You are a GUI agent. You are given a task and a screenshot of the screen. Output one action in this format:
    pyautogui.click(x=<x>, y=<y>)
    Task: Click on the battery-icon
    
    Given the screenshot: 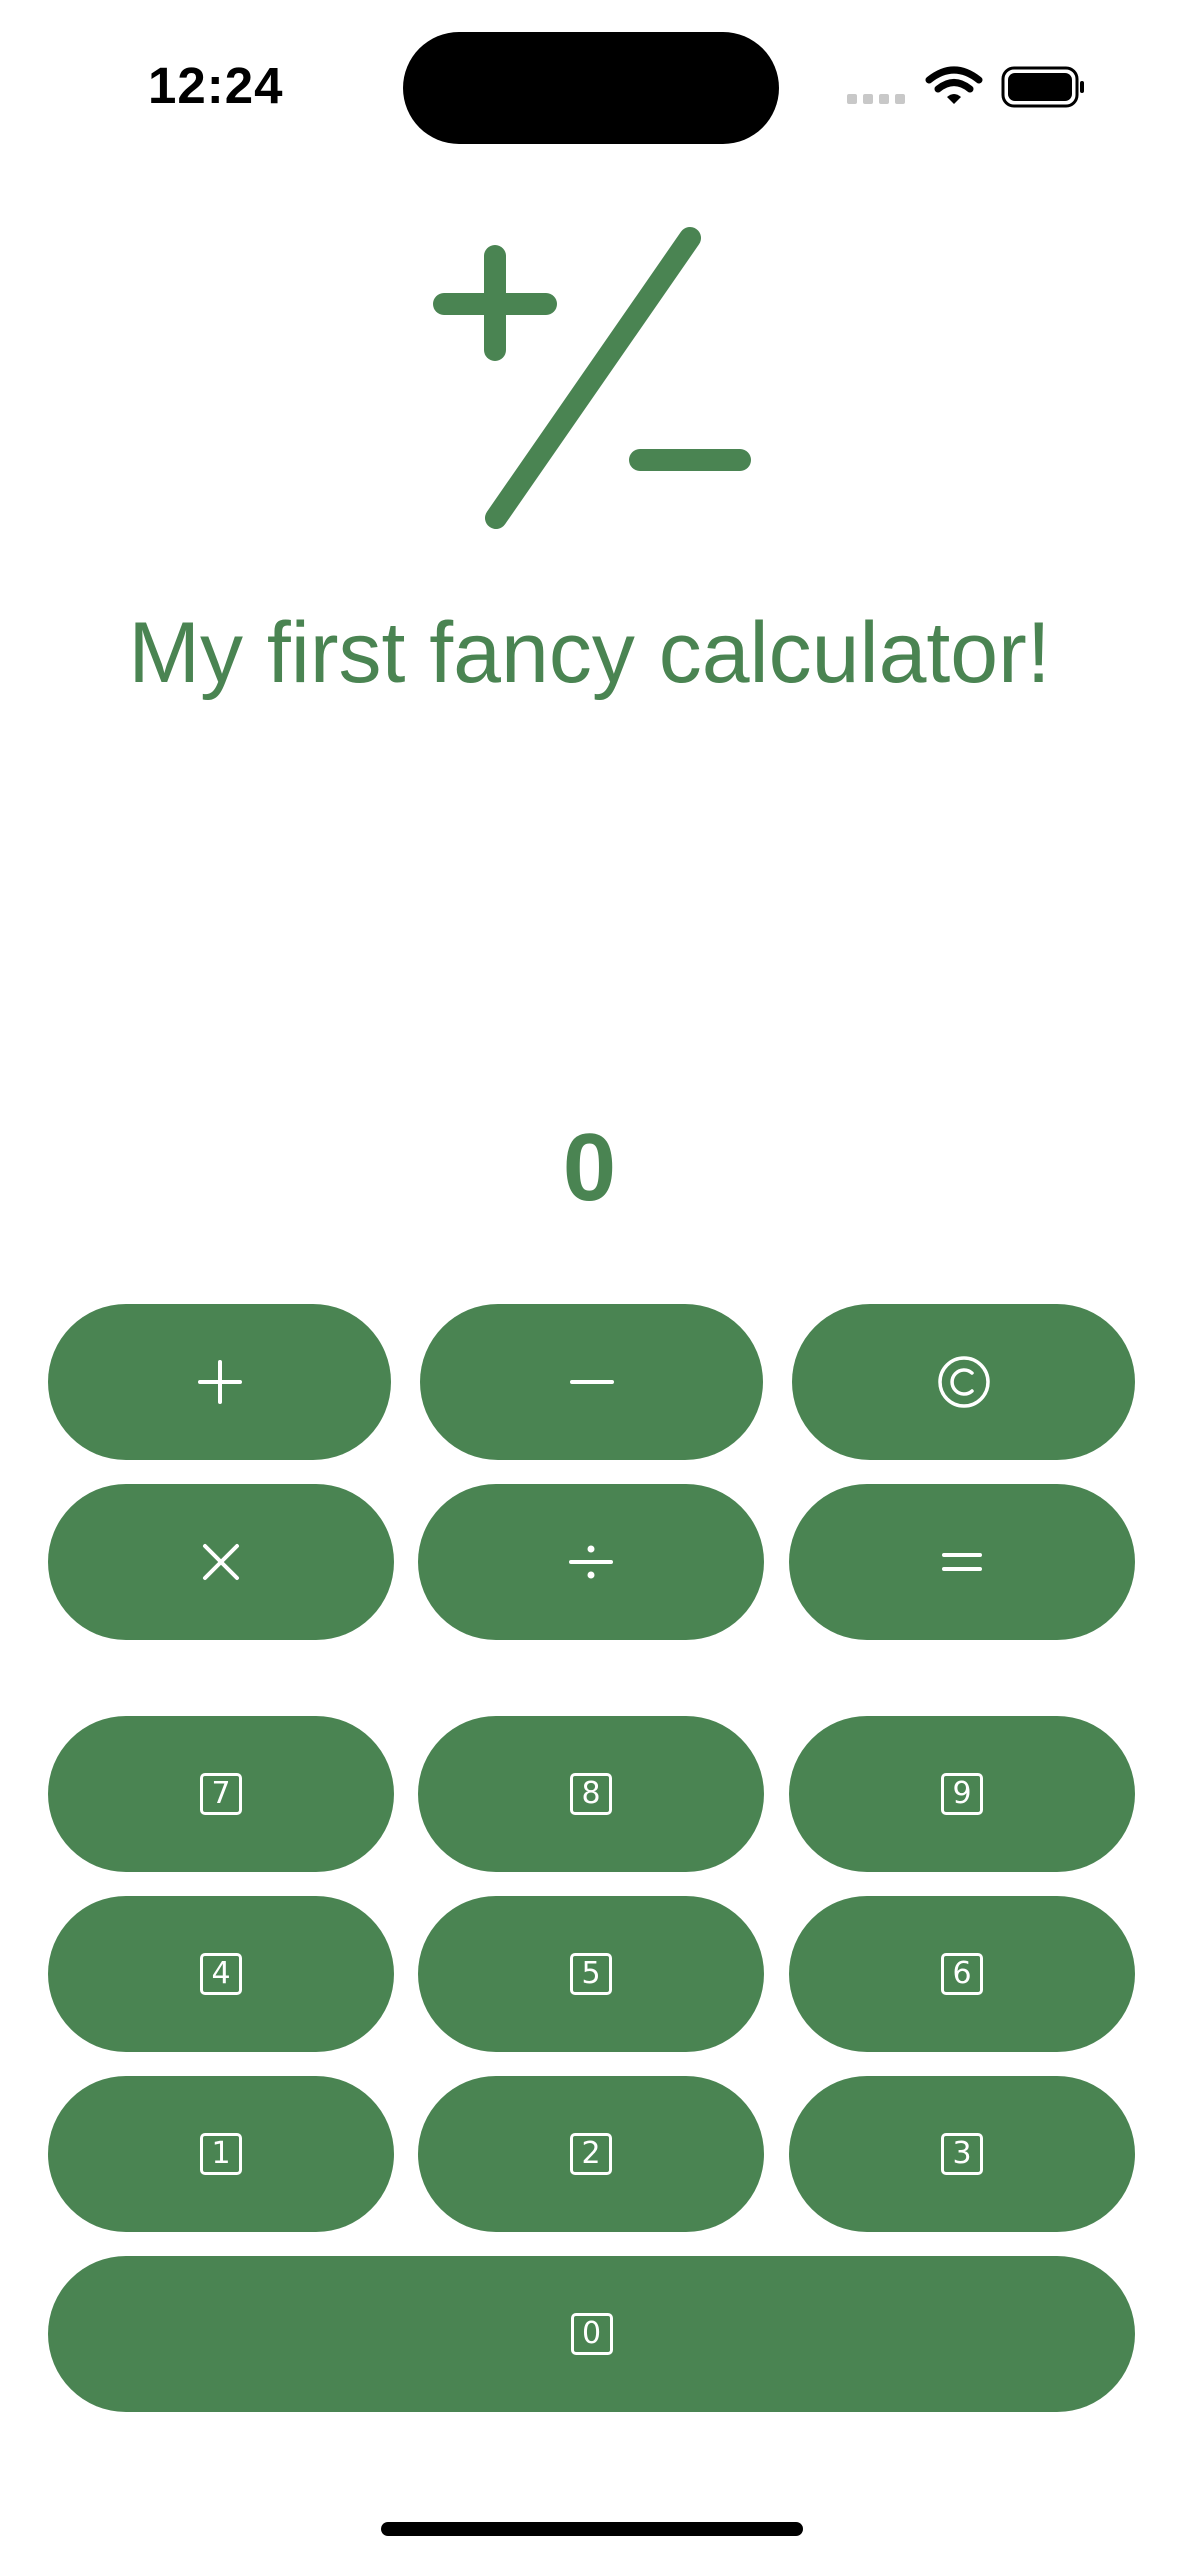 What is the action you would take?
    pyautogui.click(x=1042, y=87)
    